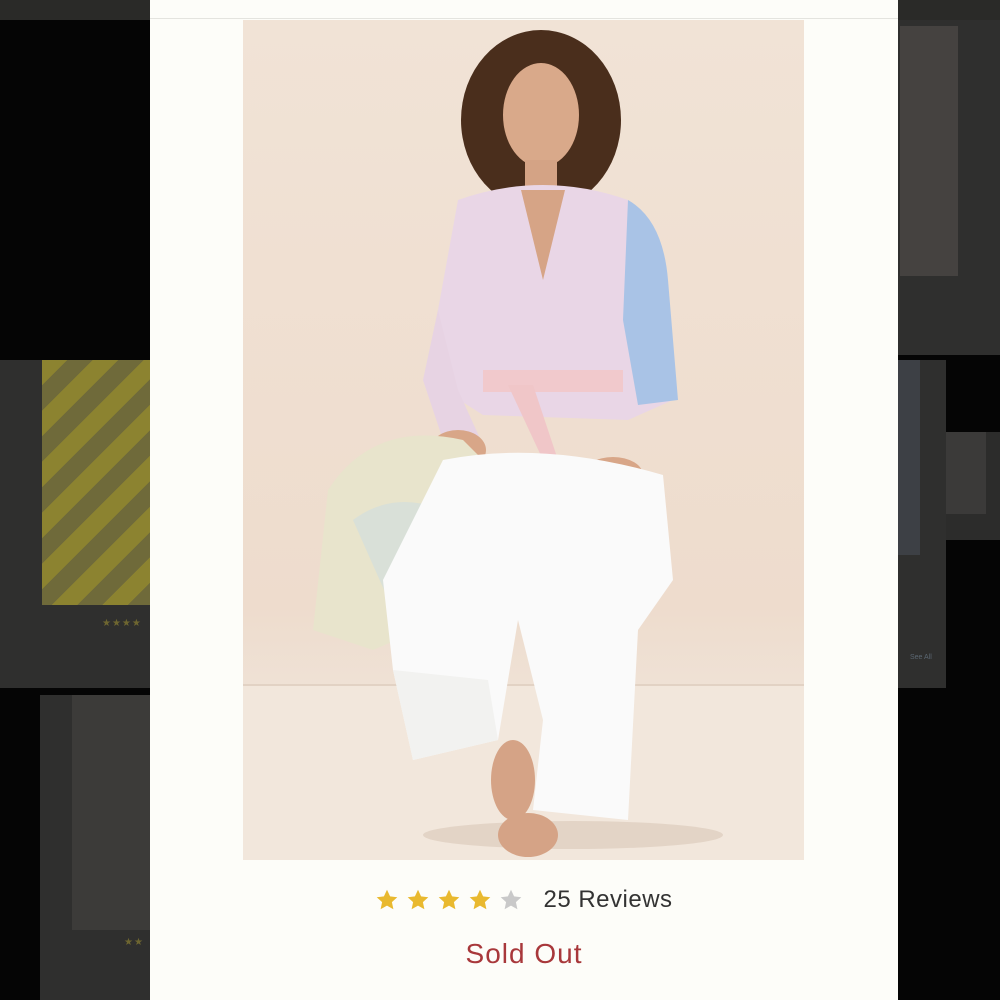 This screenshot has height=1000, width=1000. What do you see at coordinates (607, 900) in the screenshot?
I see `reviews-count-link: 25 Reviews` at bounding box center [607, 900].